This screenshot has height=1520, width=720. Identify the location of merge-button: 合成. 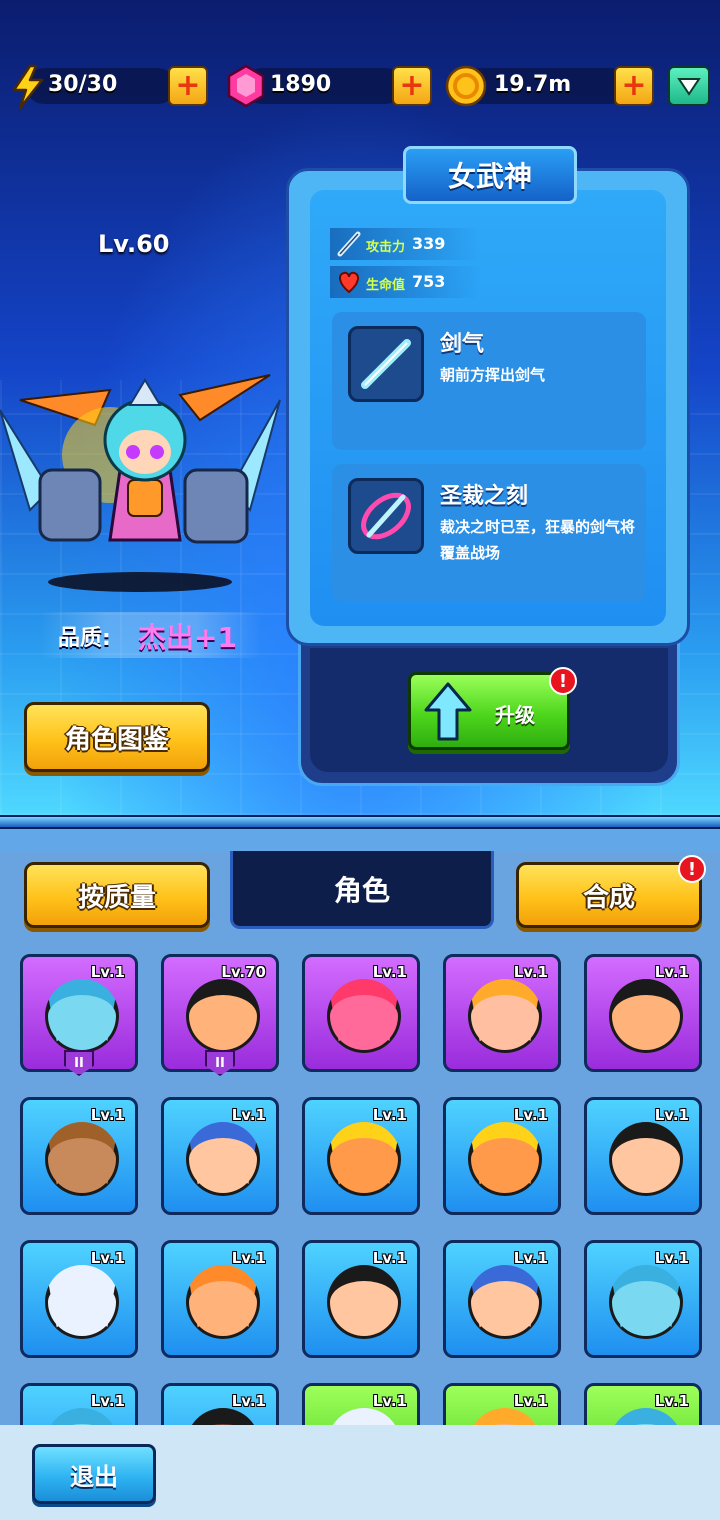
(609, 895).